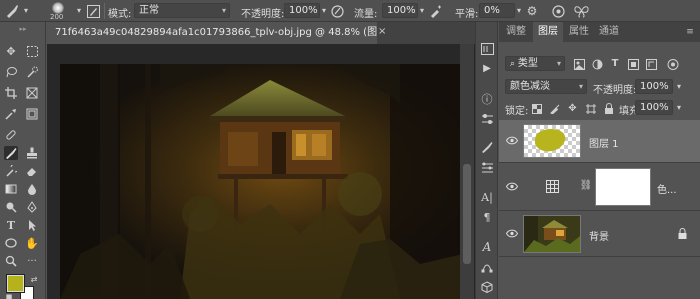  I want to click on history-brush-tool-icon, so click(11, 171).